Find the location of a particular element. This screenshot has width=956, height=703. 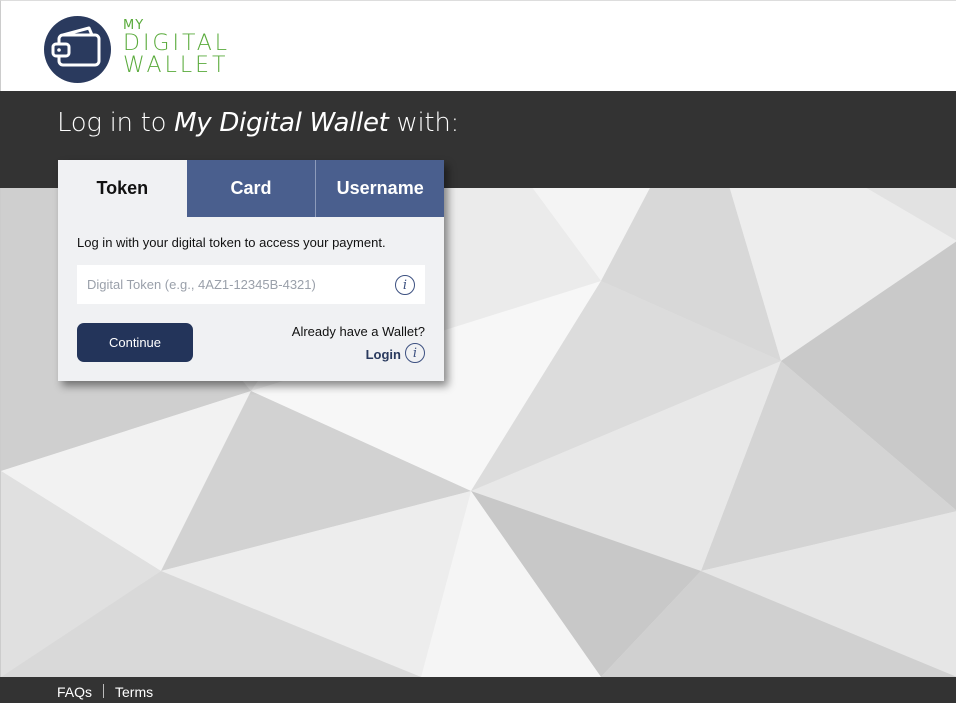

logo-line-3: WALLET is located at coordinates (176, 65).